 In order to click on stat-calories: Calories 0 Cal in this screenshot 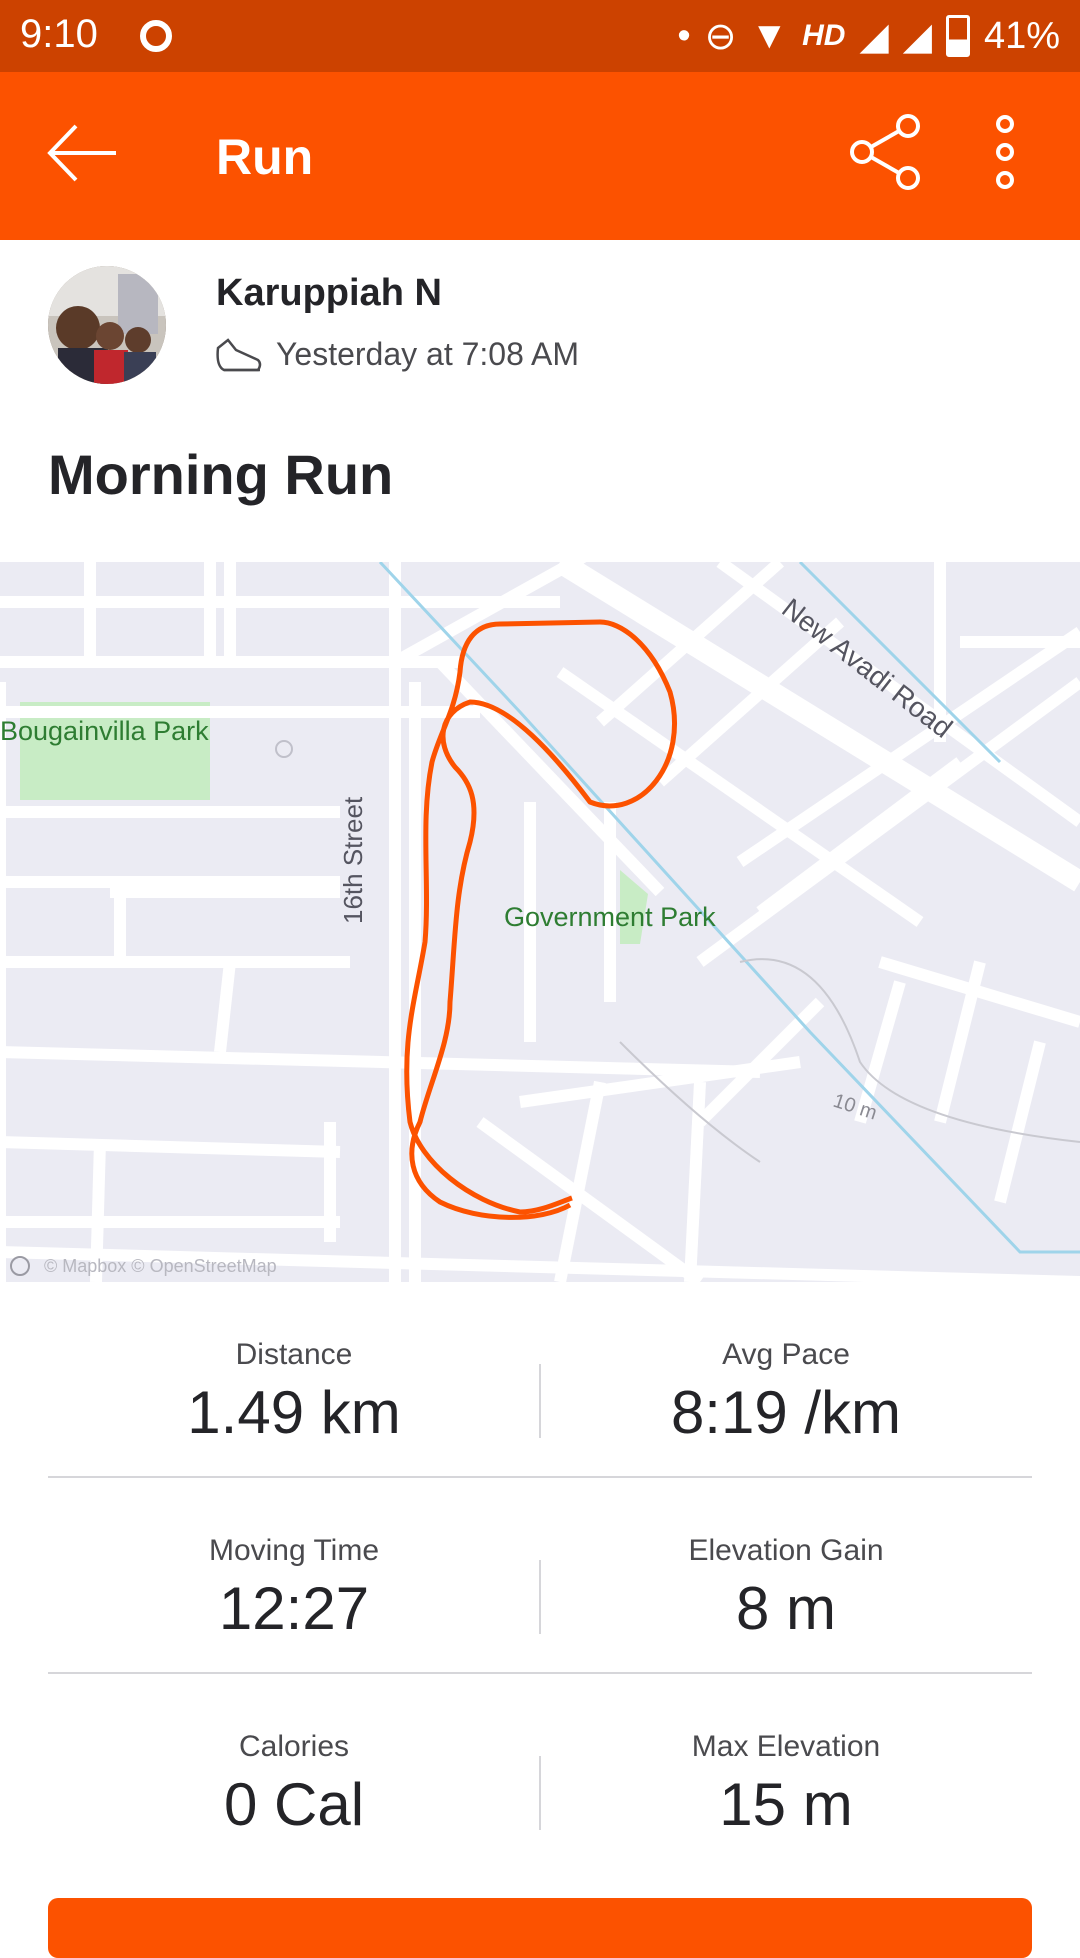, I will do `click(294, 1771)`.